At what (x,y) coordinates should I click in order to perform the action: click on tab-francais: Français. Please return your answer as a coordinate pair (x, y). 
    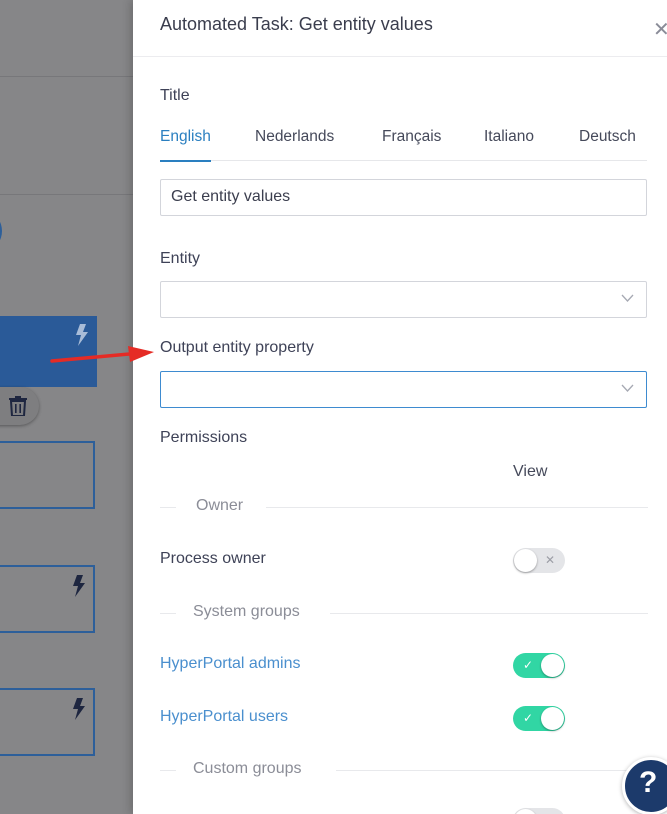
    Looking at the image, I should click on (411, 144).